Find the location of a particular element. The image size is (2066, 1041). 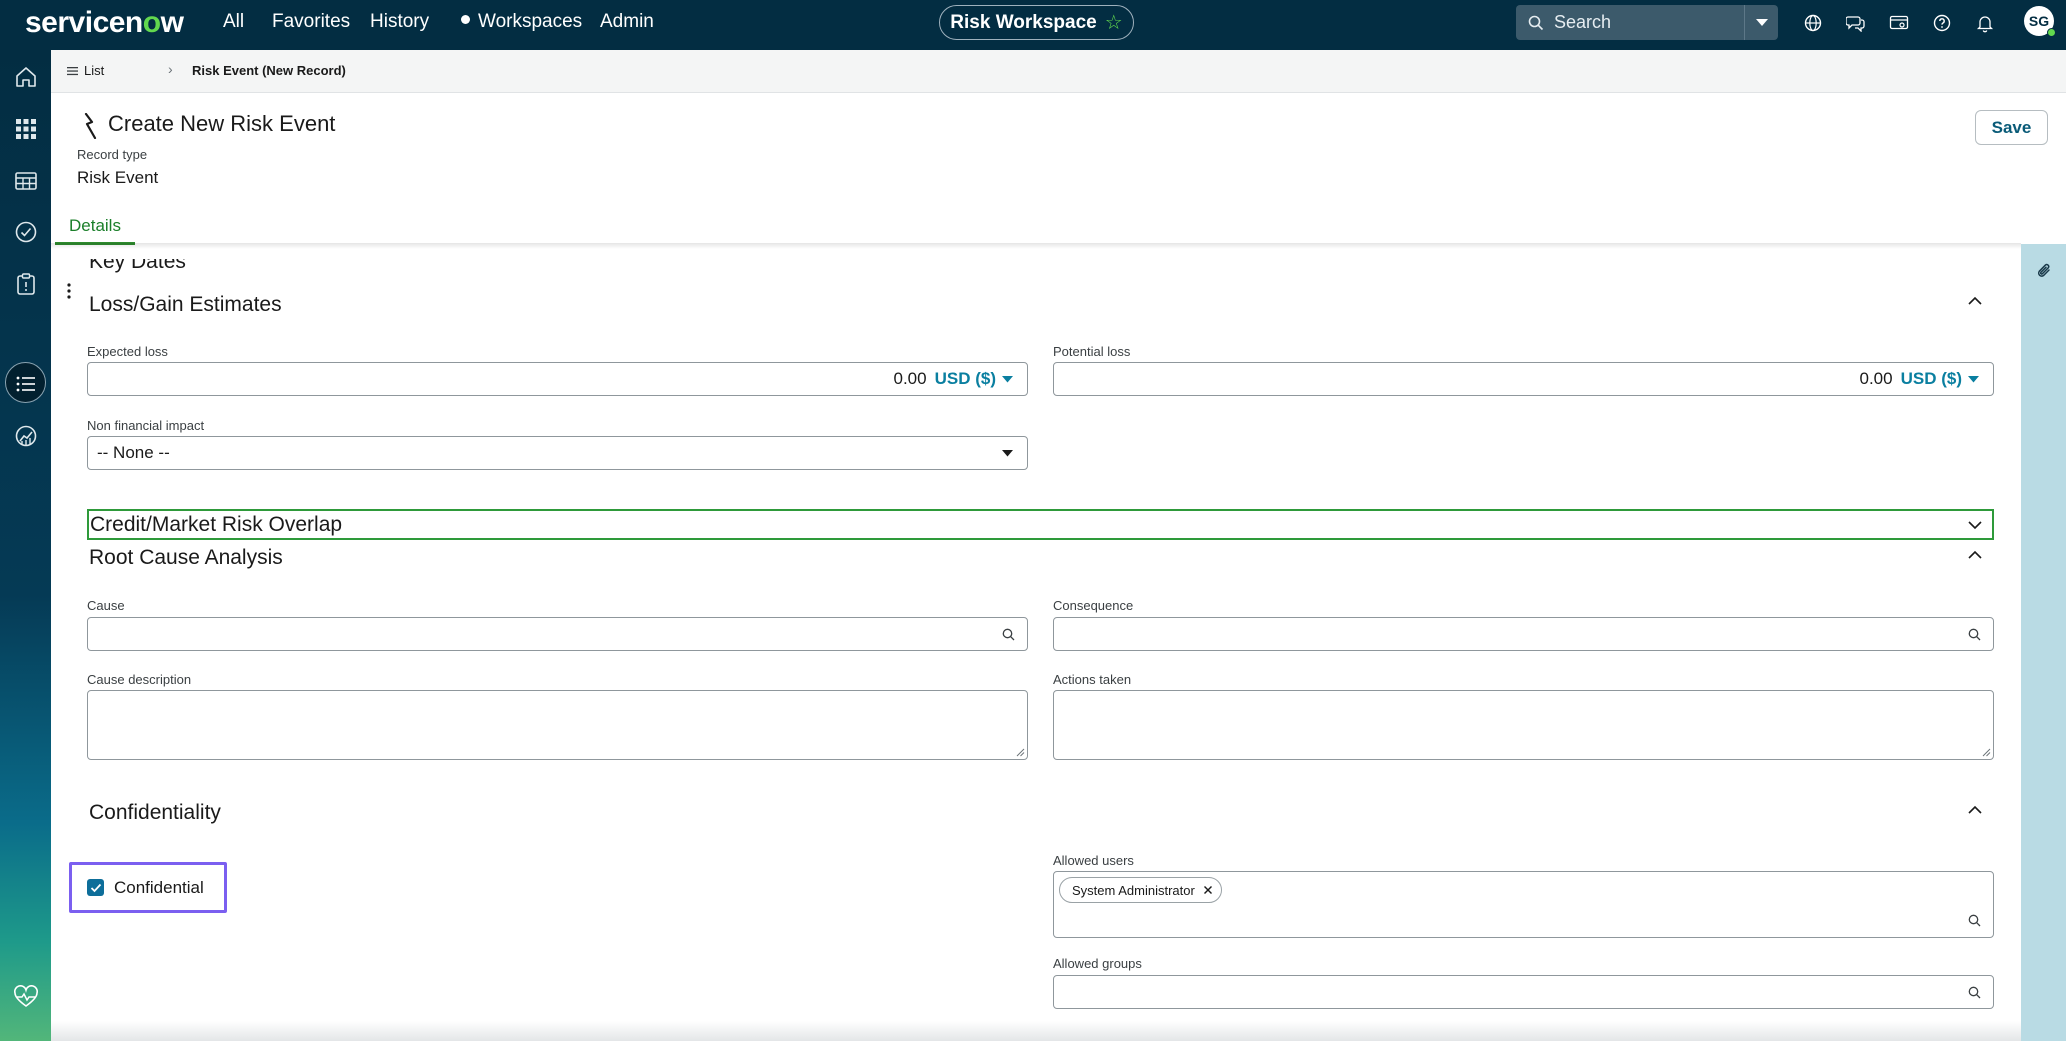

section-title-root-cause: Root Cause Analysis is located at coordinates (186, 557).